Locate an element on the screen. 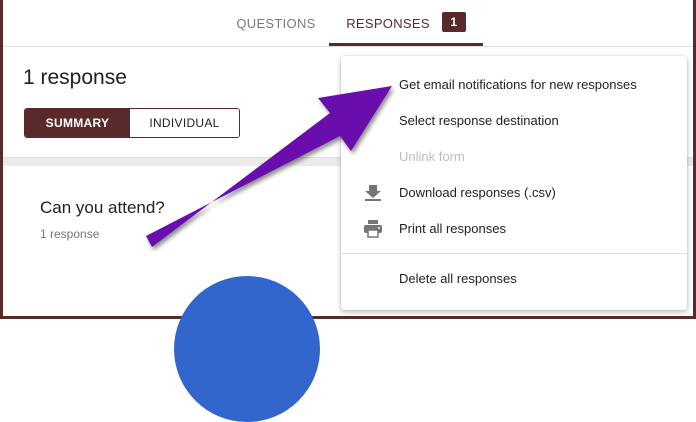 This screenshot has width=696, height=422. tab-responses-label: RESPONSES is located at coordinates (388, 23).